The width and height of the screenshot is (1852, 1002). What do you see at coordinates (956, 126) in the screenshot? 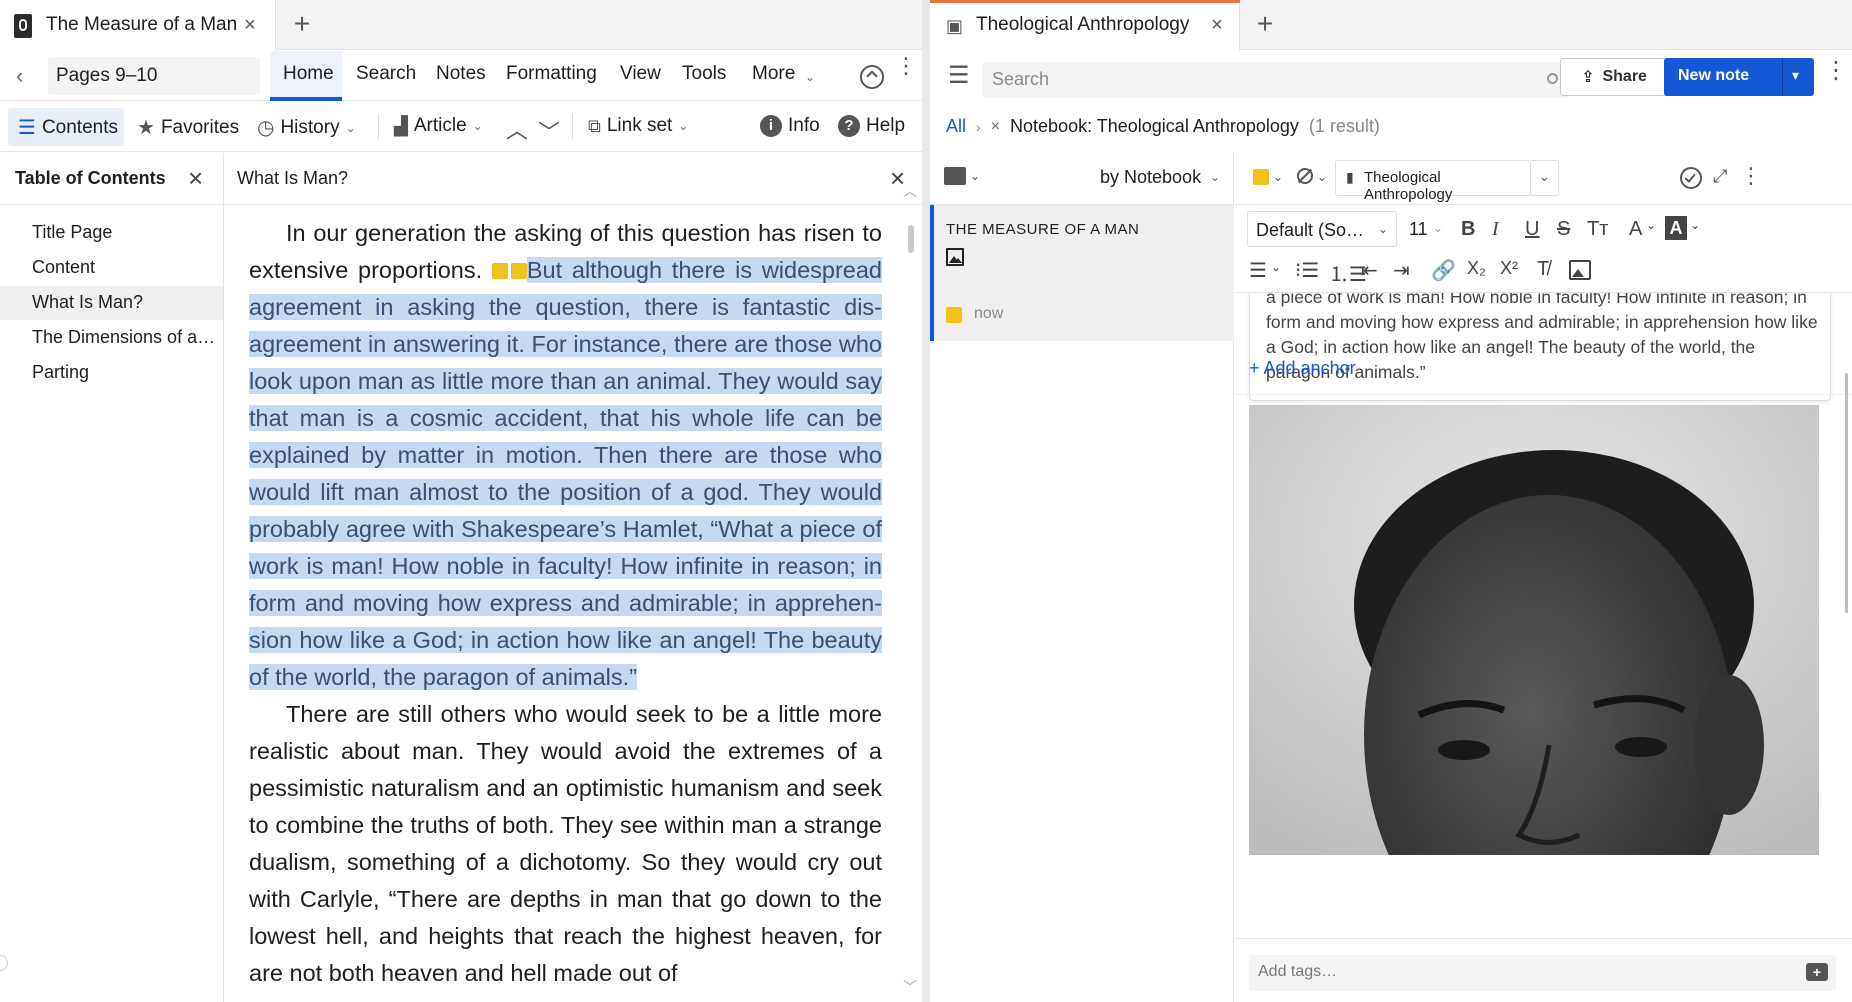
I see `breadcrumb-all: All` at bounding box center [956, 126].